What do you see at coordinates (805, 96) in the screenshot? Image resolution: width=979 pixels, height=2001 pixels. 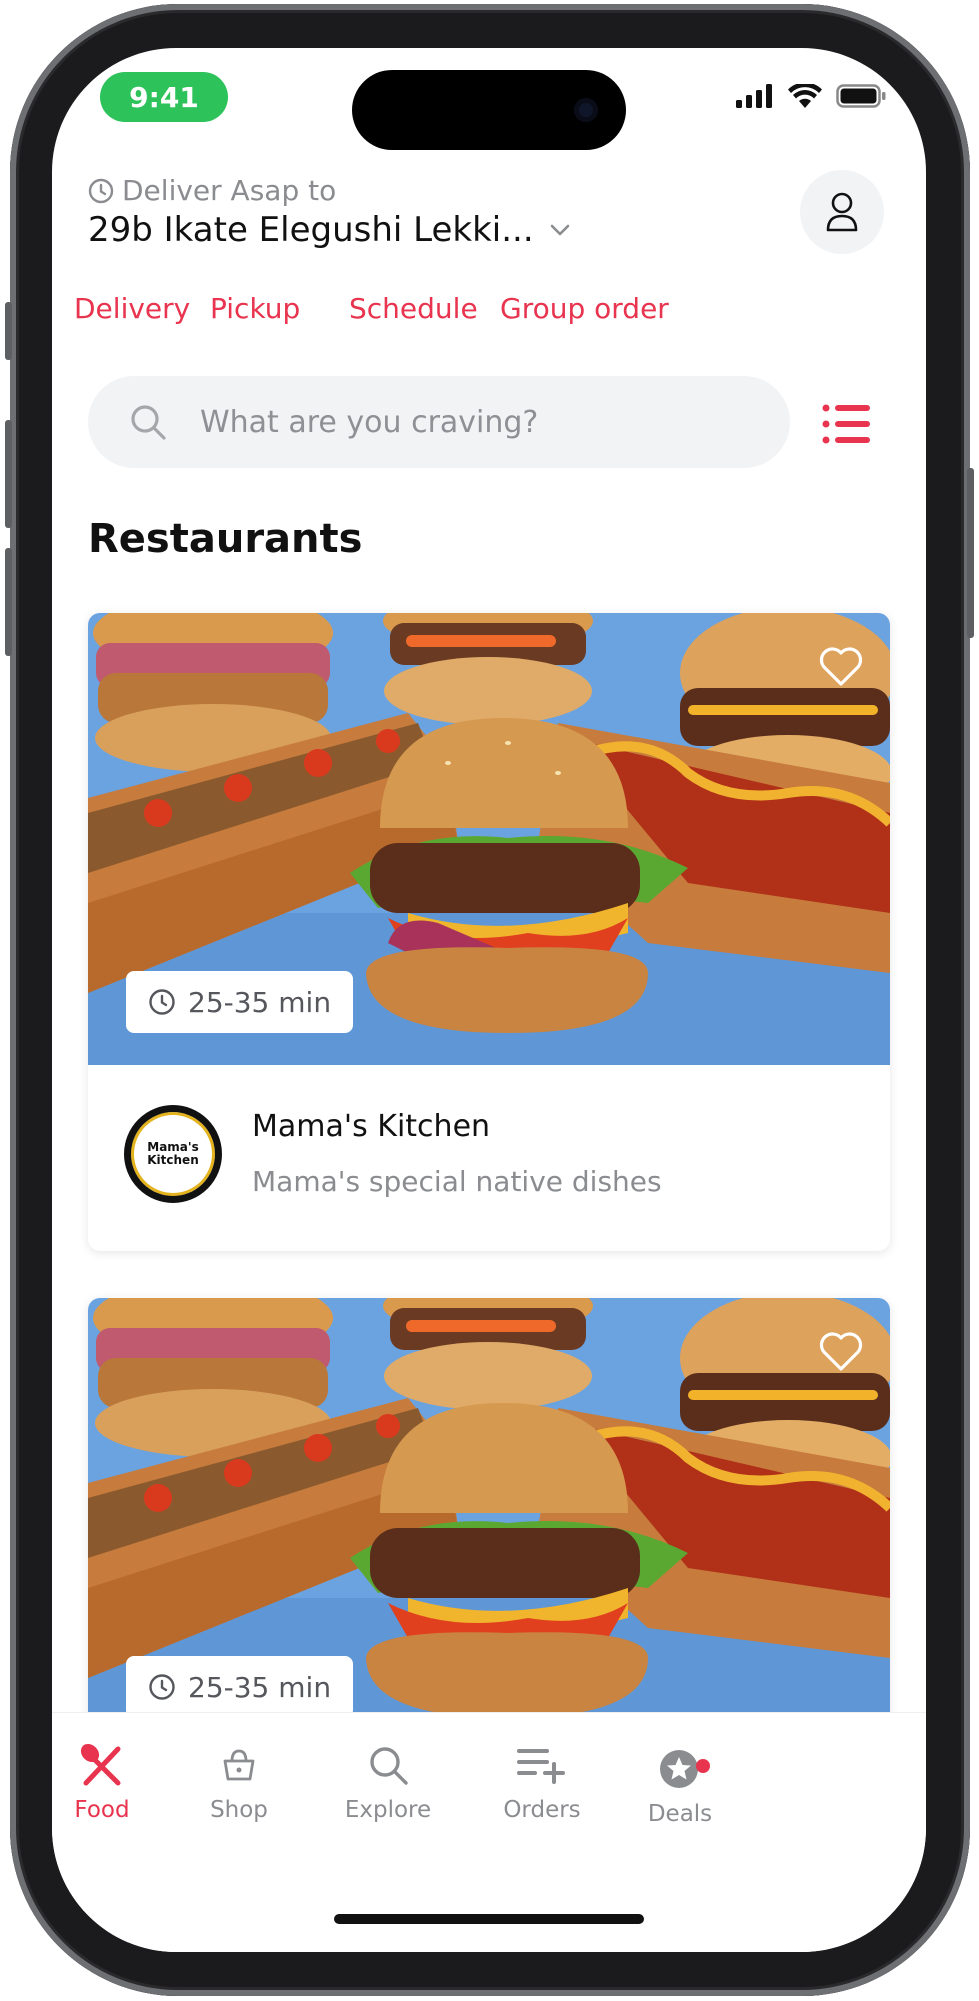 I see `wifi-icon` at bounding box center [805, 96].